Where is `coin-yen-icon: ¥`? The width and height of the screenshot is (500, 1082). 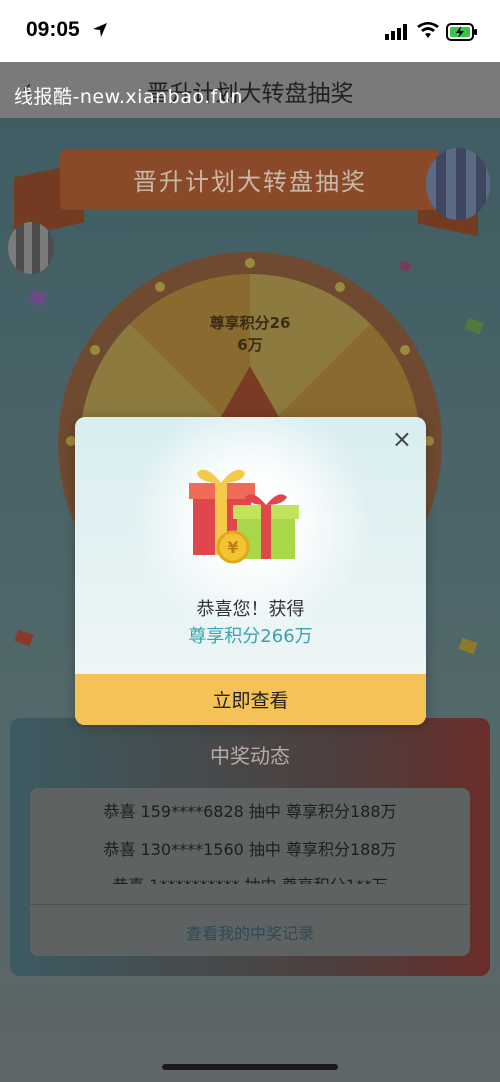 coin-yen-icon: ¥ is located at coordinates (233, 547).